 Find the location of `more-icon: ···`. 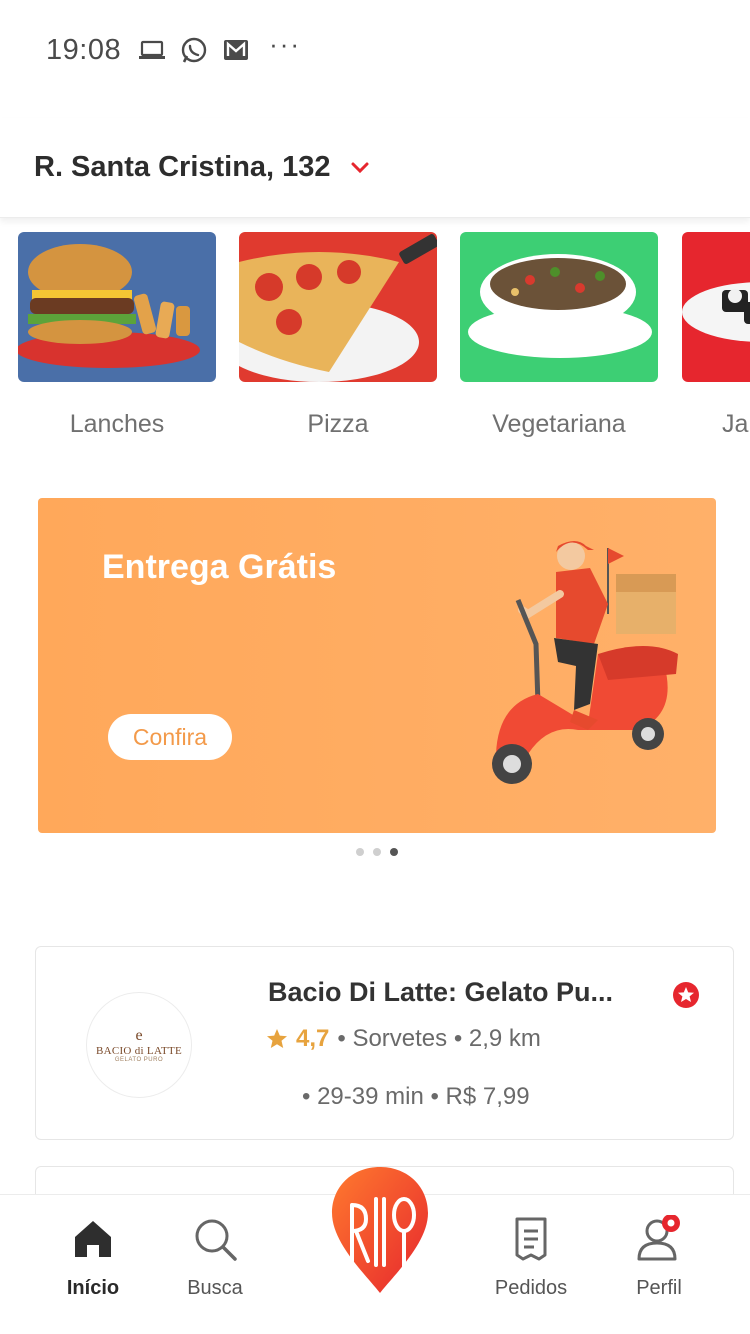

more-icon: ··· is located at coordinates (285, 43).